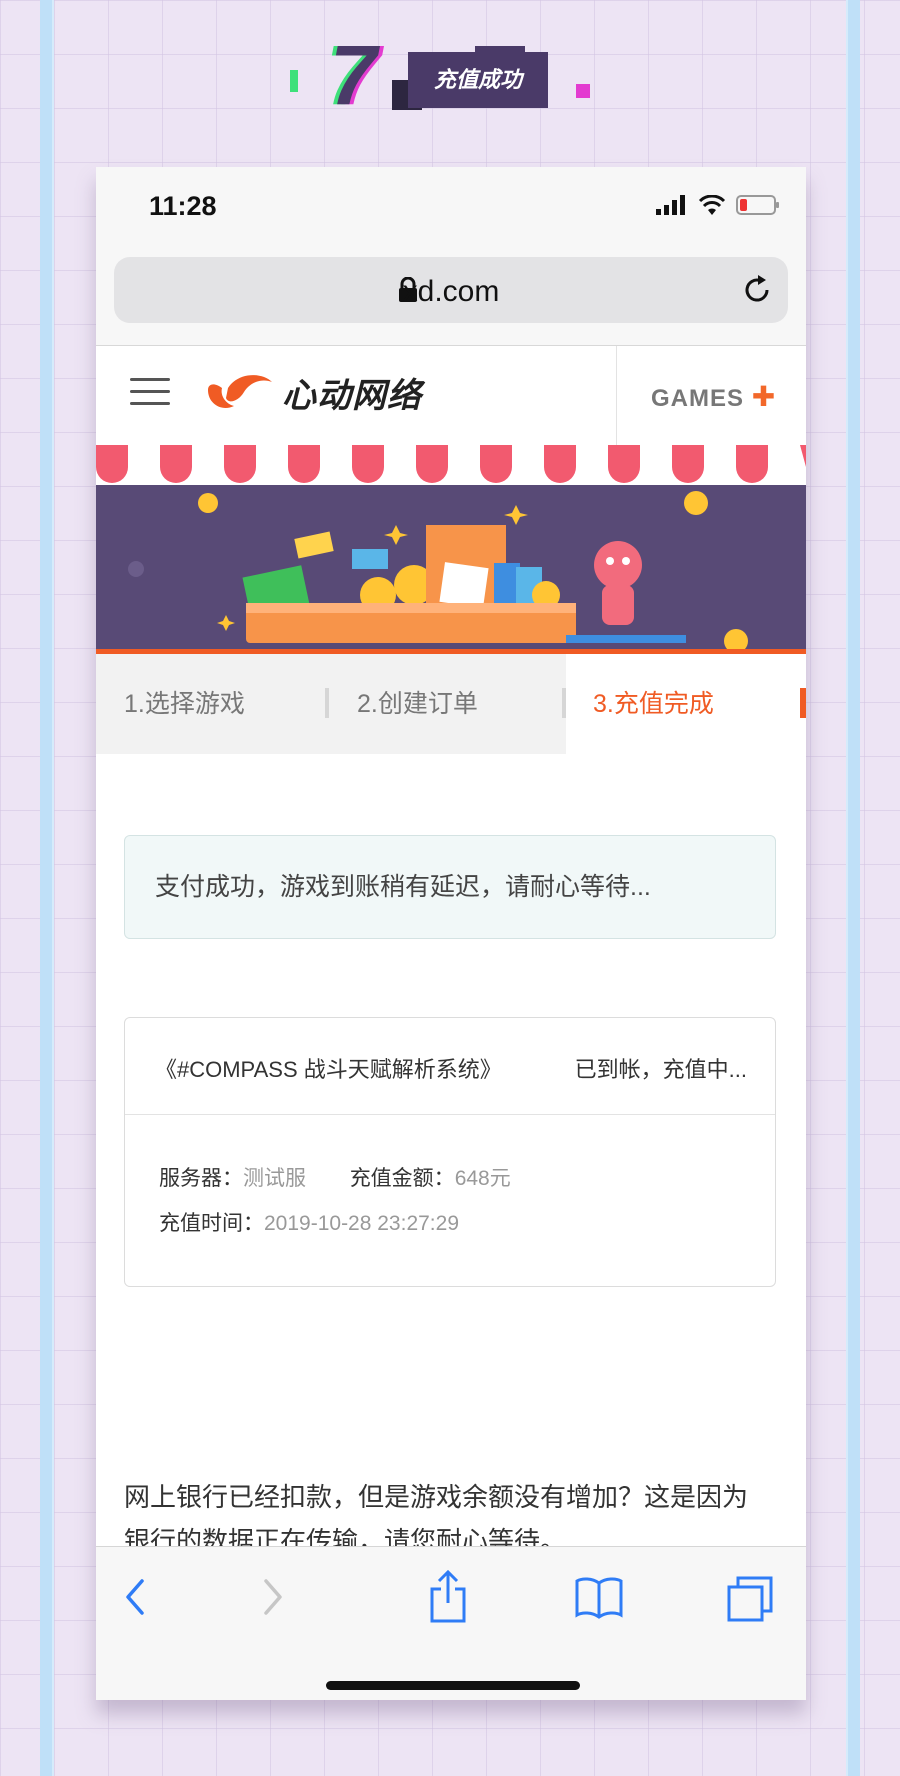 This screenshot has height=1776, width=900. I want to click on plus-icon: ✚, so click(764, 396).